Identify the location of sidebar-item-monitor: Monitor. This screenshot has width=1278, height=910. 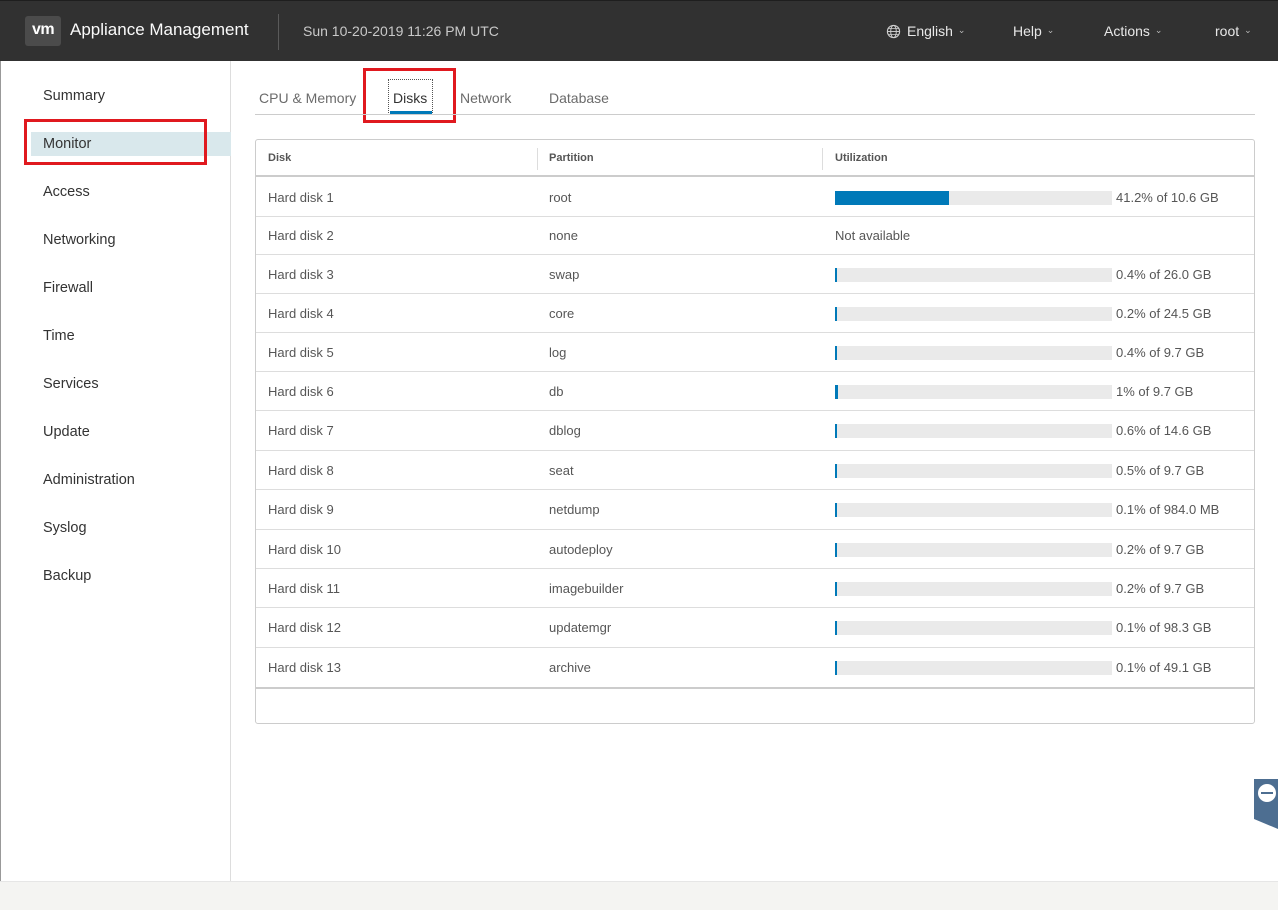
(67, 144).